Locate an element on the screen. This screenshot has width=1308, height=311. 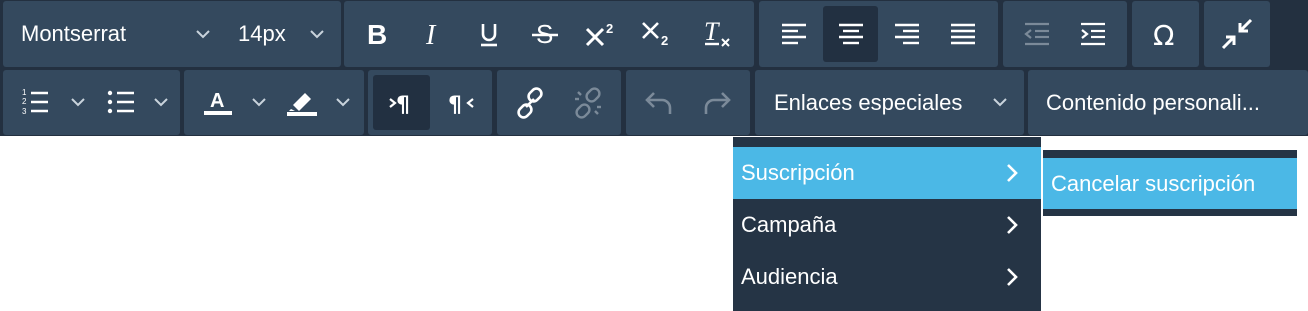
underline-icon is located at coordinates (489, 34).